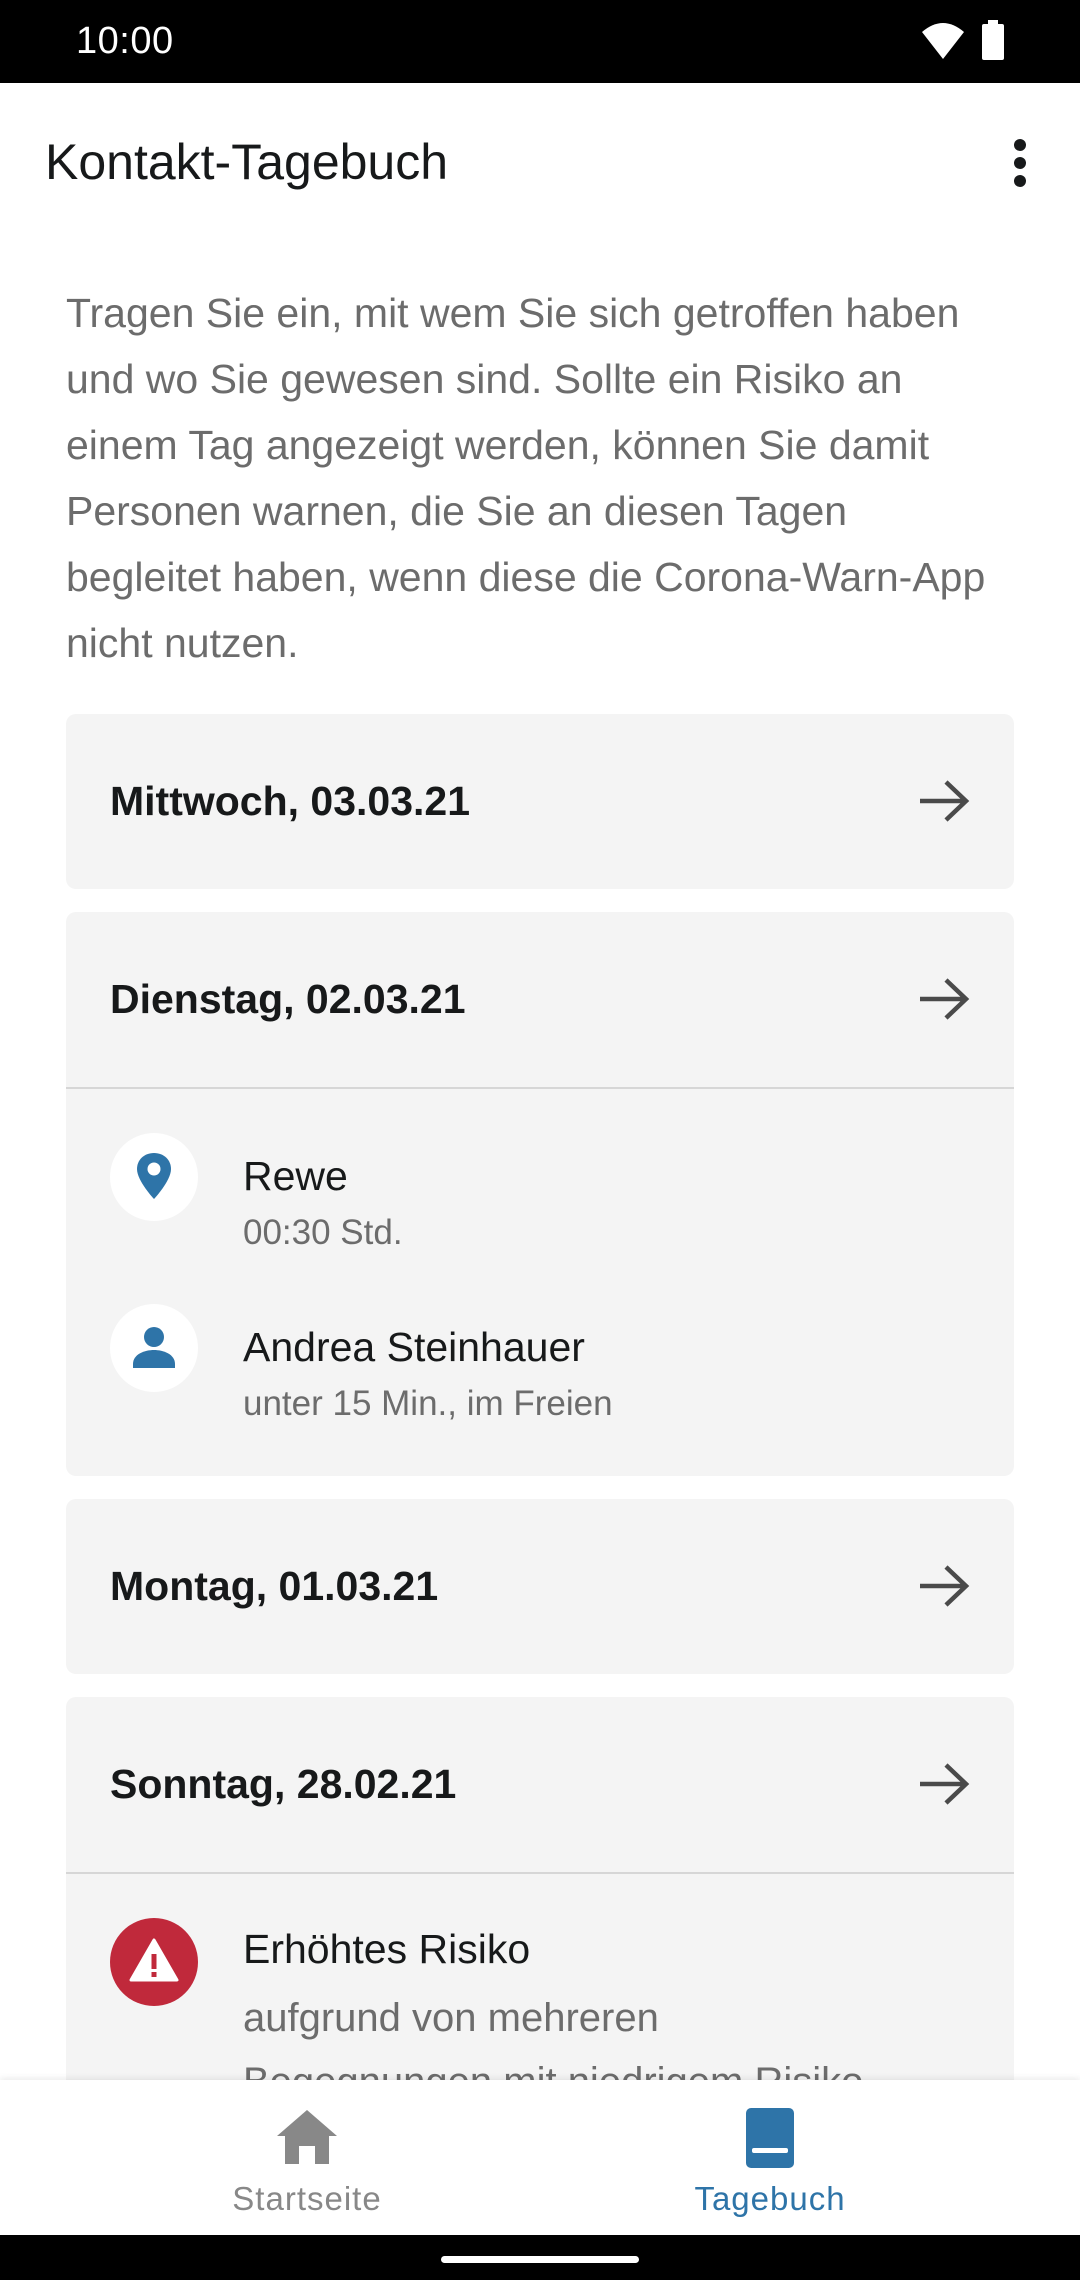  Describe the element at coordinates (540, 999) in the screenshot. I see `day-header: Dienstag, 02.03.21` at that location.